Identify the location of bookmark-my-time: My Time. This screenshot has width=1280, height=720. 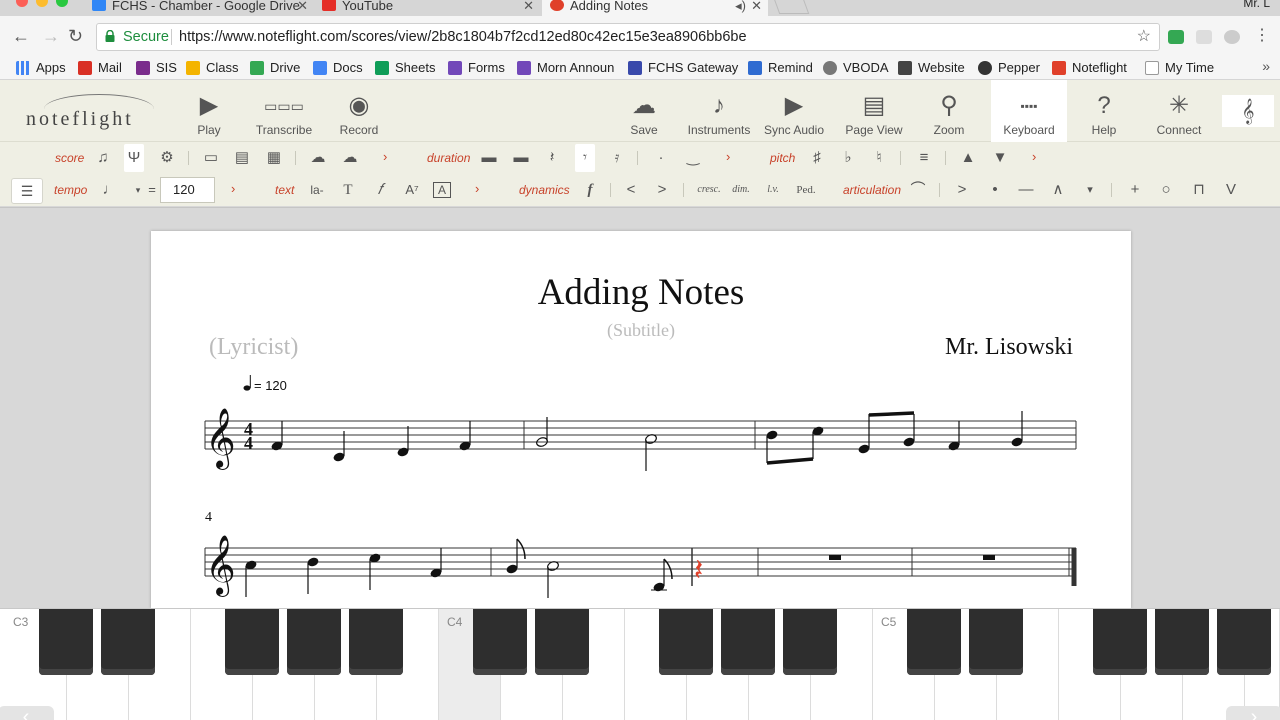
(1179, 68).